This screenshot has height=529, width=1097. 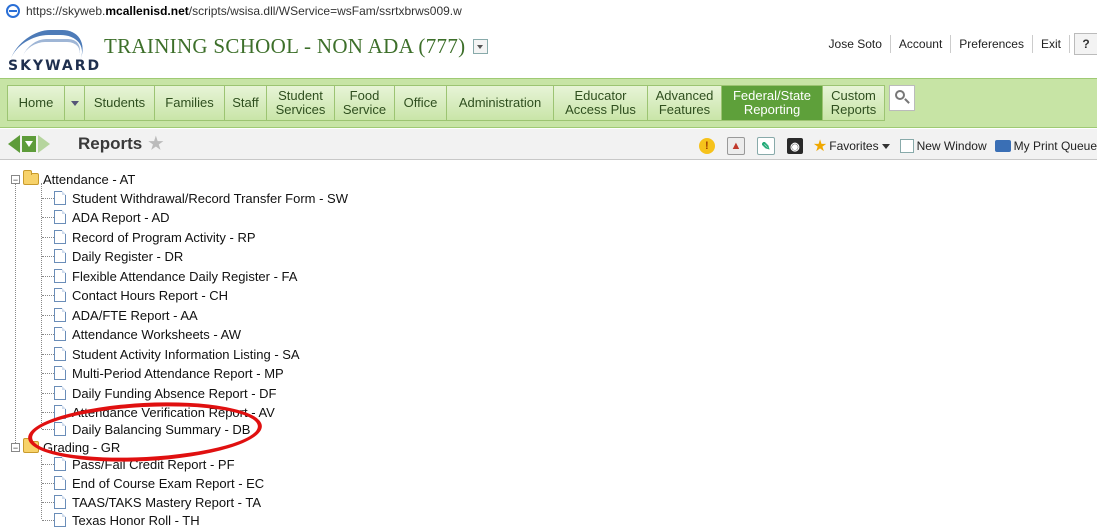 What do you see at coordinates (856, 44) in the screenshot?
I see `user-name-link: Jose Soto` at bounding box center [856, 44].